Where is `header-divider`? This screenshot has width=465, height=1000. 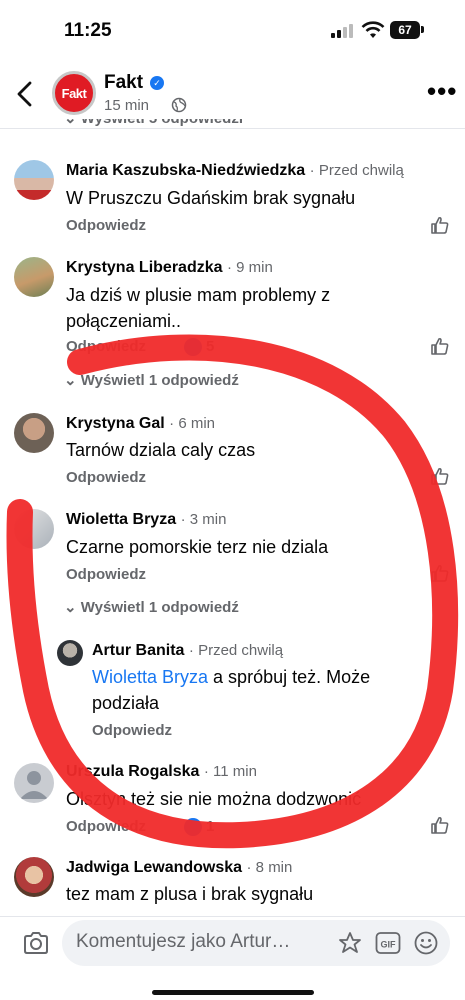
header-divider is located at coordinates (232, 128).